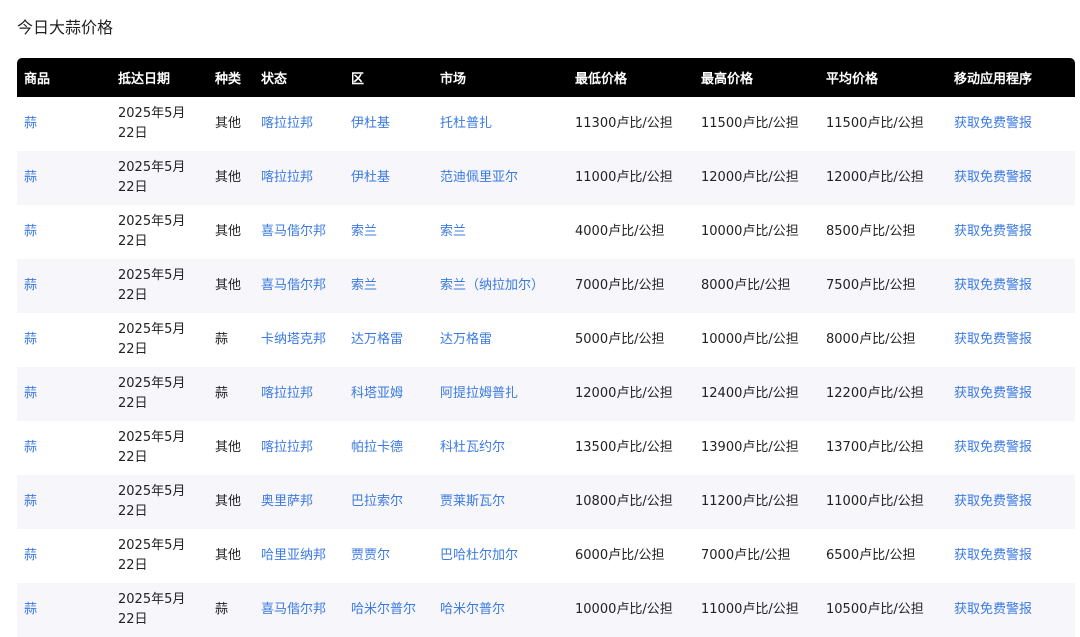 The width and height of the screenshot is (1080, 637). Describe the element at coordinates (377, 339) in the screenshot. I see `district-link: 达万格雷` at that location.